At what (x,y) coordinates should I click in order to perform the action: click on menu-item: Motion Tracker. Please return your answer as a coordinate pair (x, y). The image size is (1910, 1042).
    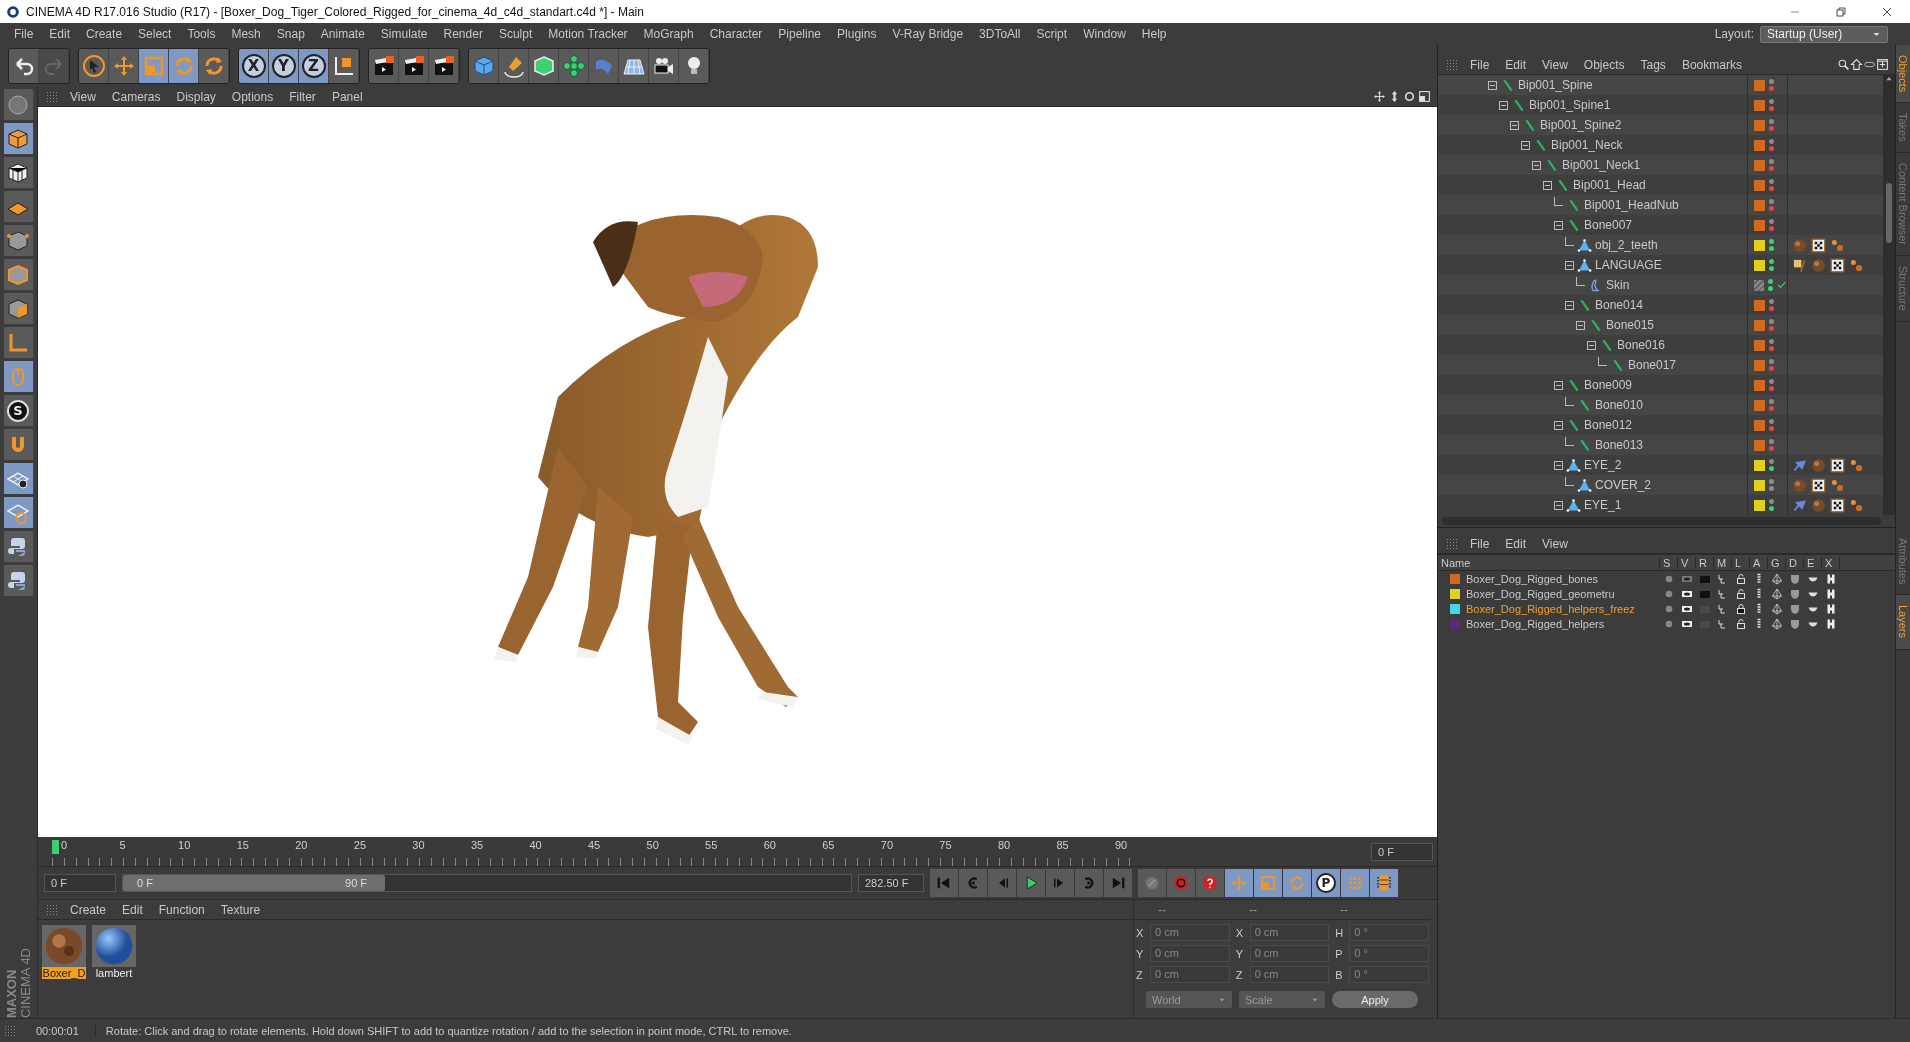
    Looking at the image, I should click on (588, 34).